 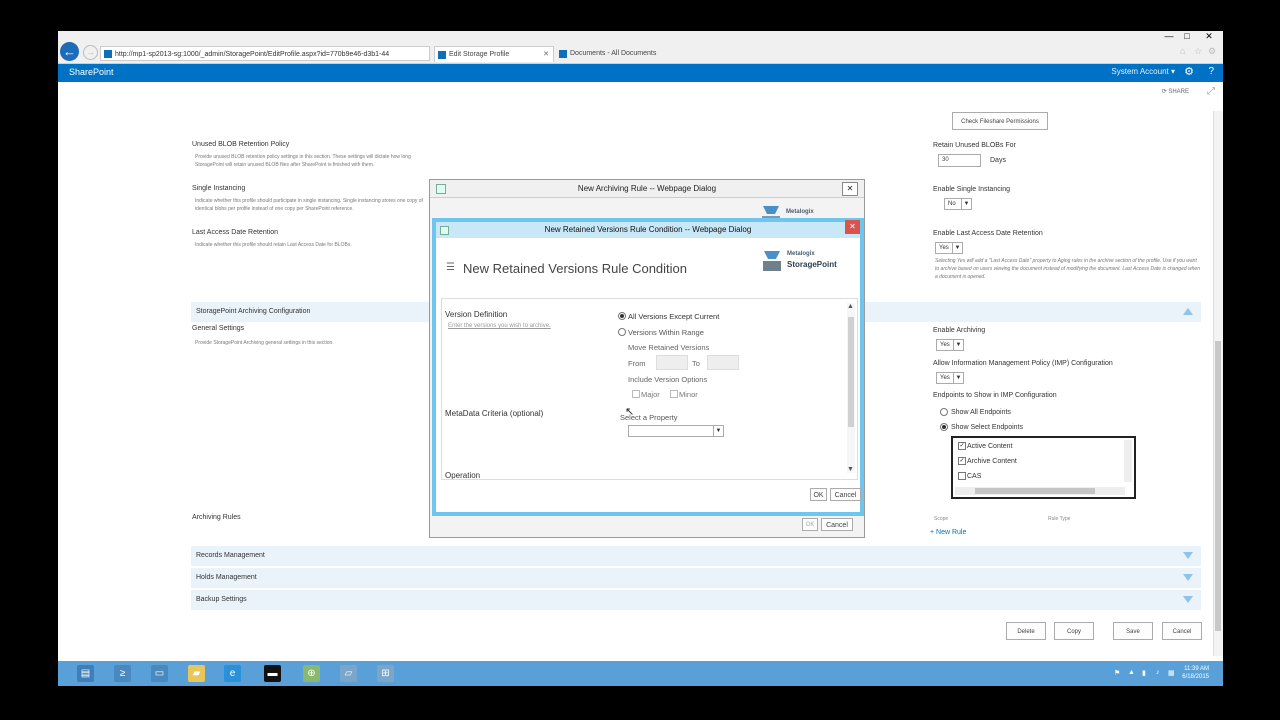 What do you see at coordinates (674, 316) in the screenshot?
I see `all-versions-except-current-label: All Versions Except Current` at bounding box center [674, 316].